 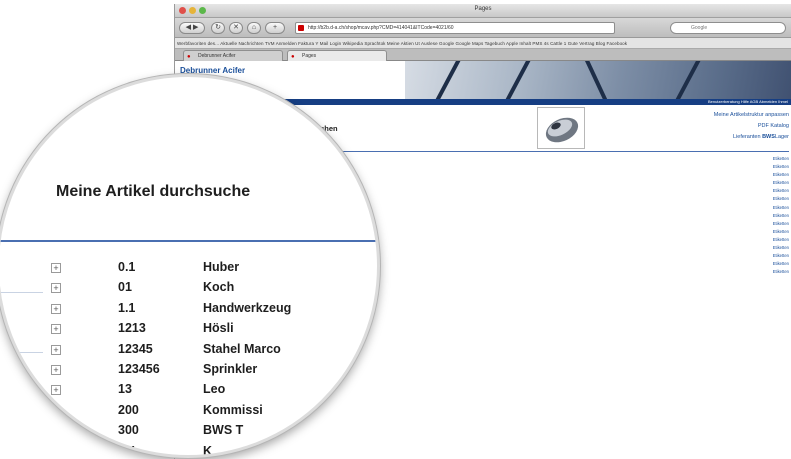 I want to click on article-name: Kommissi, so click(x=233, y=410).